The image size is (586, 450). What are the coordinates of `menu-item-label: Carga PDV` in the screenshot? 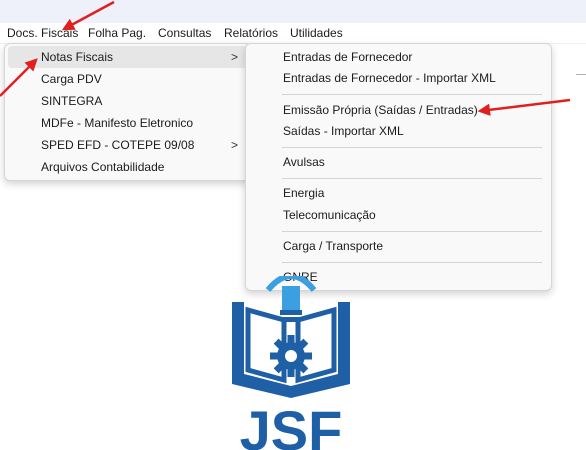 It's located at (71, 79).